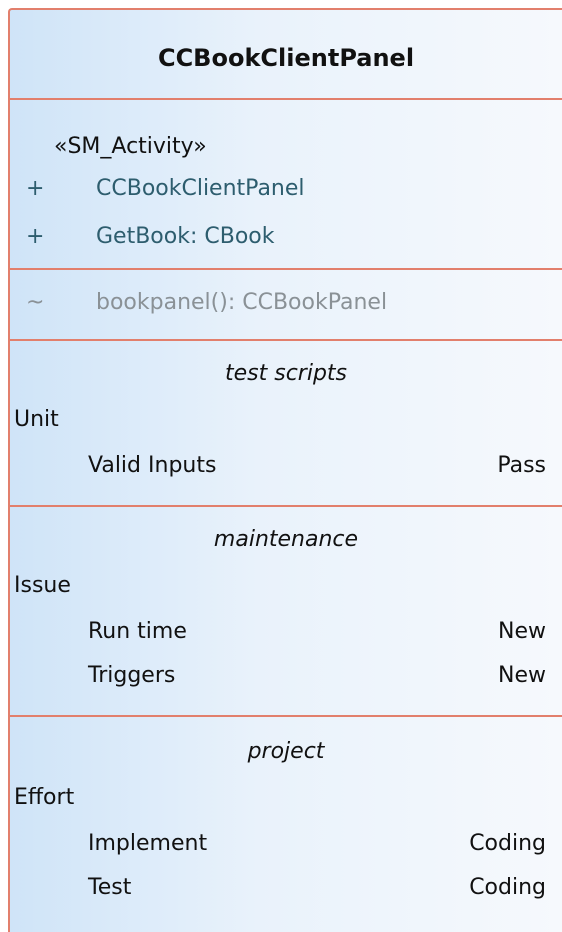 Image resolution: width=562 pixels, height=932 pixels. What do you see at coordinates (35, 302) in the screenshot?
I see `visibility-marker: ~` at bounding box center [35, 302].